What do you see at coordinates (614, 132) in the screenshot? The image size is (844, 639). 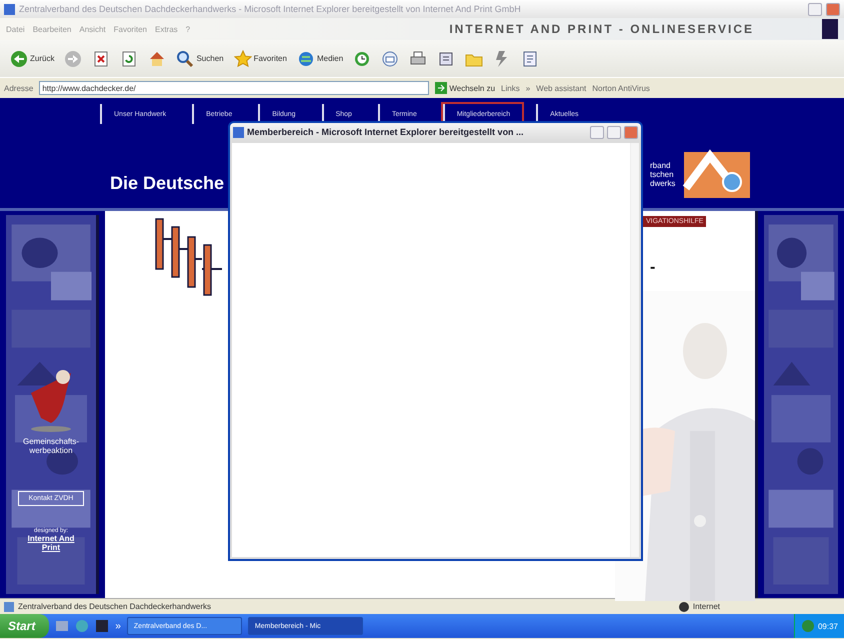 I see `maximize-button` at bounding box center [614, 132].